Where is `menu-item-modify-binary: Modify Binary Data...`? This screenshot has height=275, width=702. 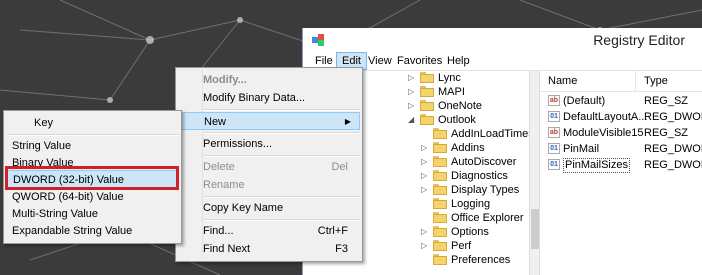
menu-item-modify-binary: Modify Binary Data... is located at coordinates (269, 98).